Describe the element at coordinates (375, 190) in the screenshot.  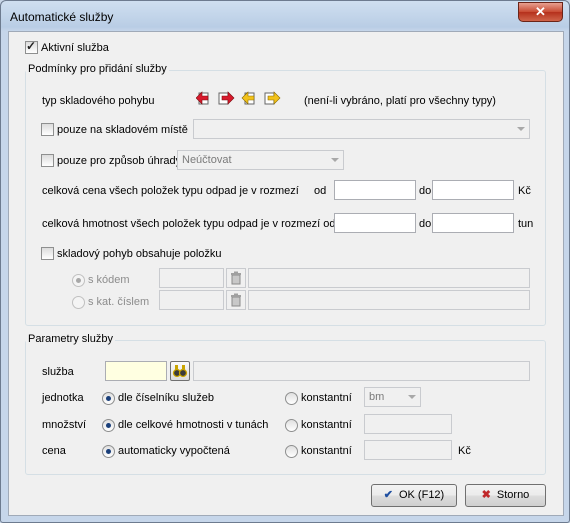
I see `price-from-input` at that location.